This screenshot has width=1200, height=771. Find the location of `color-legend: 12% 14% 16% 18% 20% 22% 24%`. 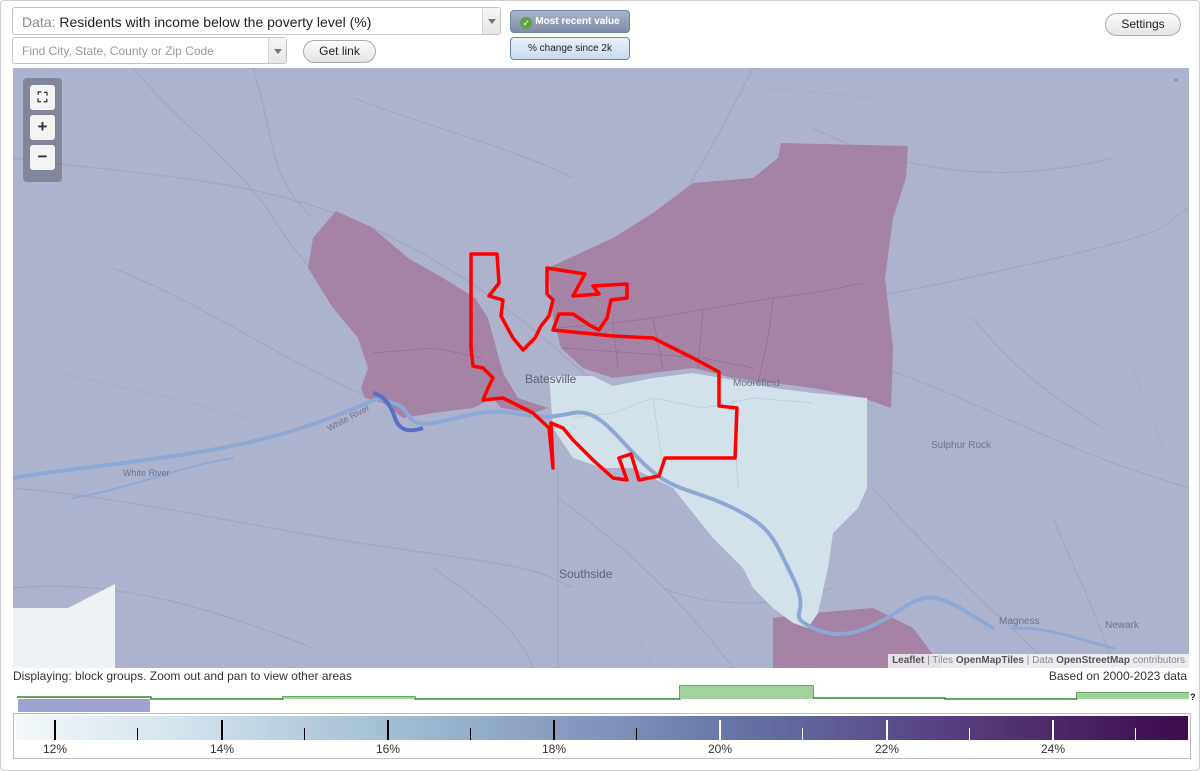

color-legend: 12% 14% 16% 18% 20% 22% 24% is located at coordinates (602, 736).